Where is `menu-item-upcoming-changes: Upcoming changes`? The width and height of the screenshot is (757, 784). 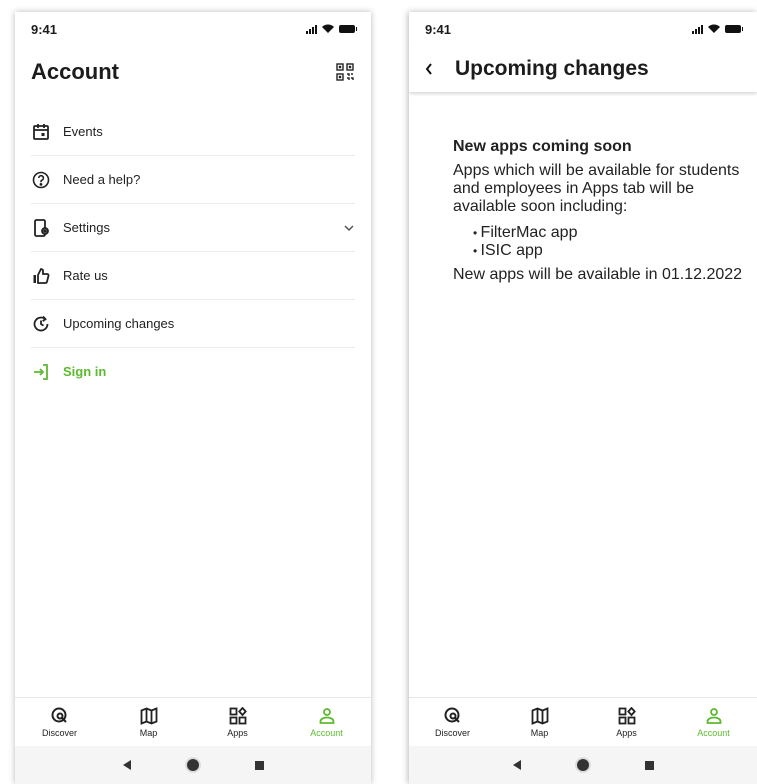
menu-item-upcoming-changes: Upcoming changes is located at coordinates (193, 324).